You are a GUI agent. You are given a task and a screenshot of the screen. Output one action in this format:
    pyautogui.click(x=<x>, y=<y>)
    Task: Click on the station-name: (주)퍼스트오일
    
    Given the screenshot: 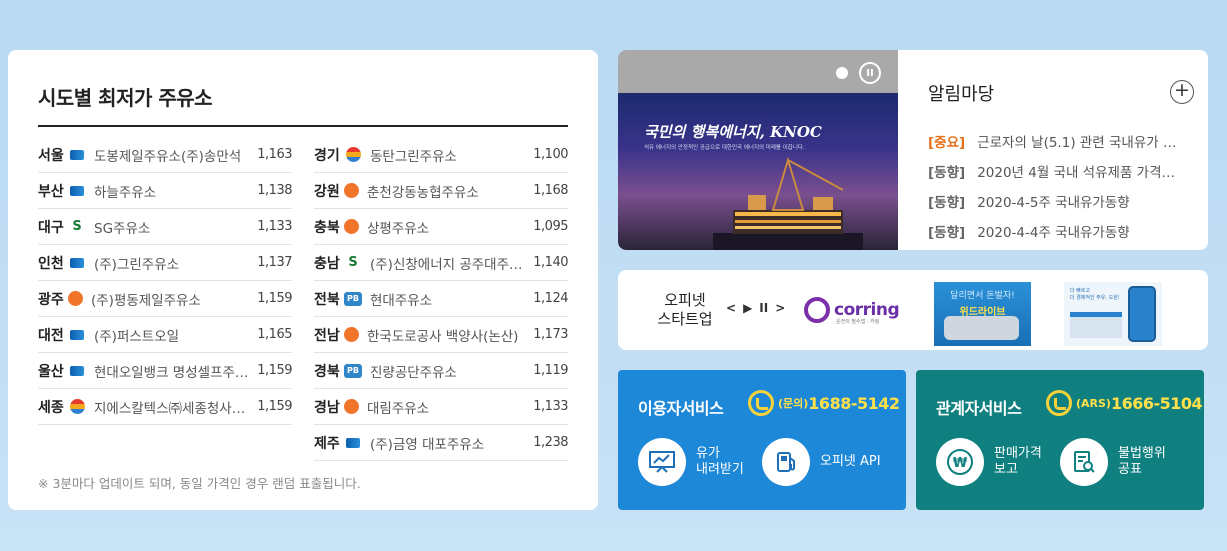 What is the action you would take?
    pyautogui.click(x=175, y=335)
    